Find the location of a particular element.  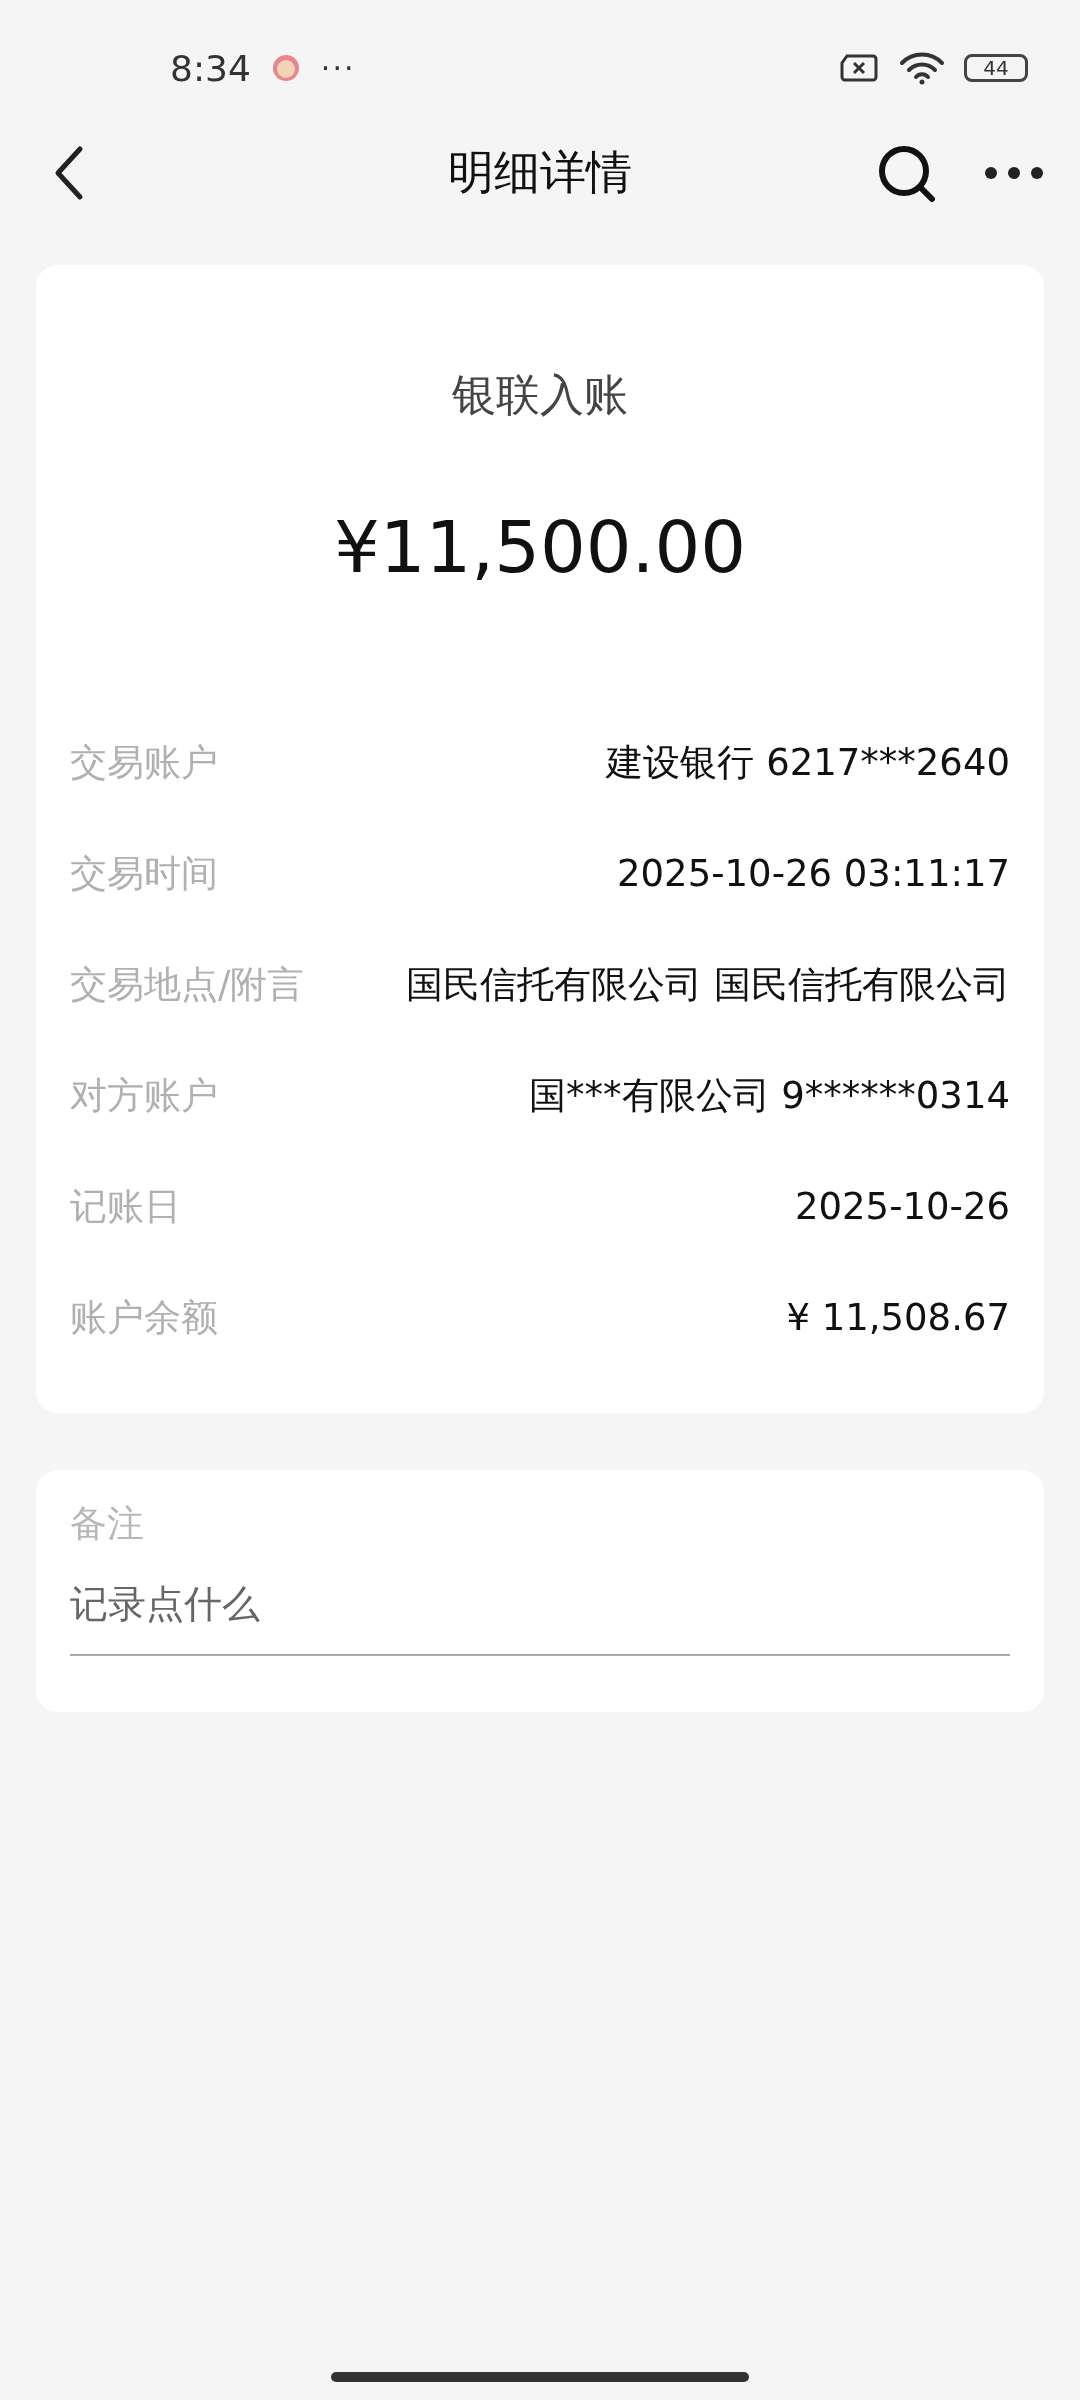

no-sim-icon is located at coordinates (859, 68).